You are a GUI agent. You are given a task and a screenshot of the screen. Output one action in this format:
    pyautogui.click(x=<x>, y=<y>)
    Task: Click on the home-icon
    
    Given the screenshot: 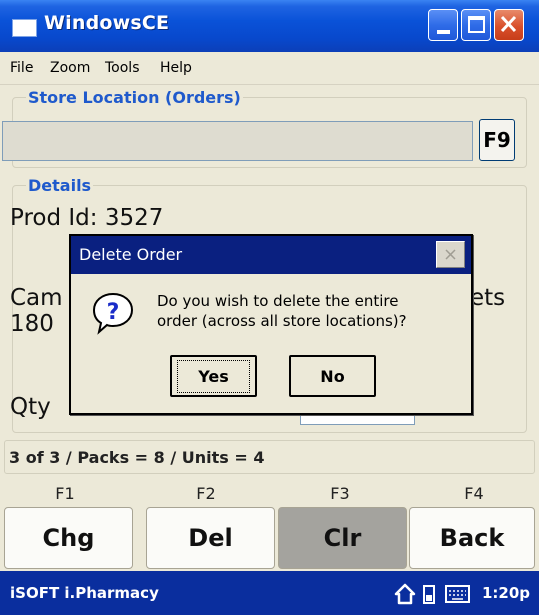 What is the action you would take?
    pyautogui.click(x=405, y=593)
    